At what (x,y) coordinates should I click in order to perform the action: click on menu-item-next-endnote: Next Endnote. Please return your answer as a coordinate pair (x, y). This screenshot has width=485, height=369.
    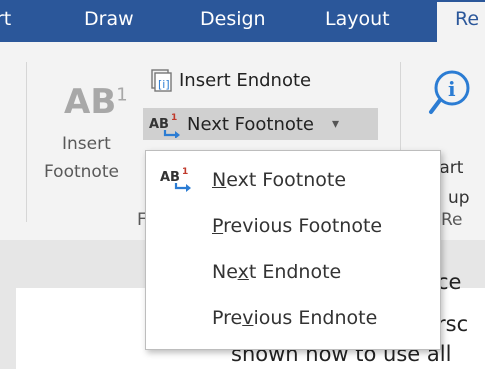
    Looking at the image, I should click on (293, 272).